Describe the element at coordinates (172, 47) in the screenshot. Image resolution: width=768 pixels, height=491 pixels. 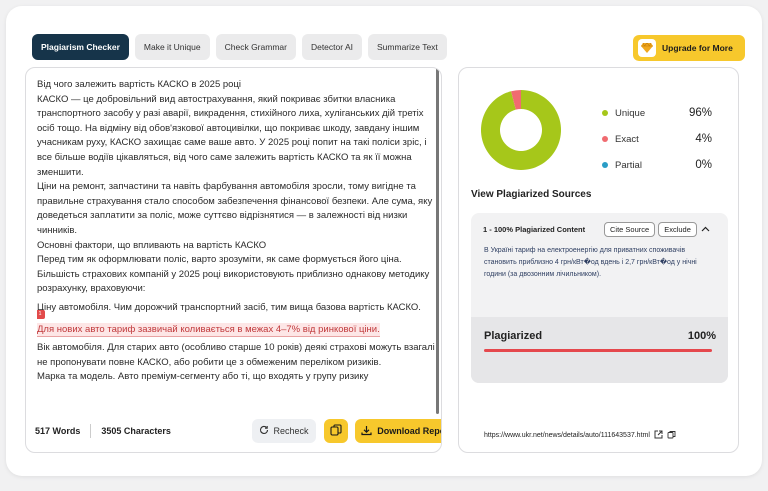
I see `tab-make-it-unique: Make it Unique` at that location.